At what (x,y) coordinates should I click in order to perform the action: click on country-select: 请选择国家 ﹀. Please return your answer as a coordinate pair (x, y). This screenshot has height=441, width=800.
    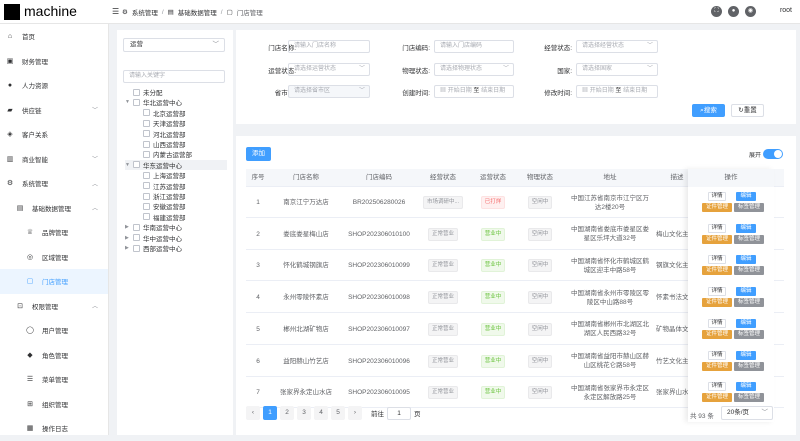
    Looking at the image, I should click on (617, 69).